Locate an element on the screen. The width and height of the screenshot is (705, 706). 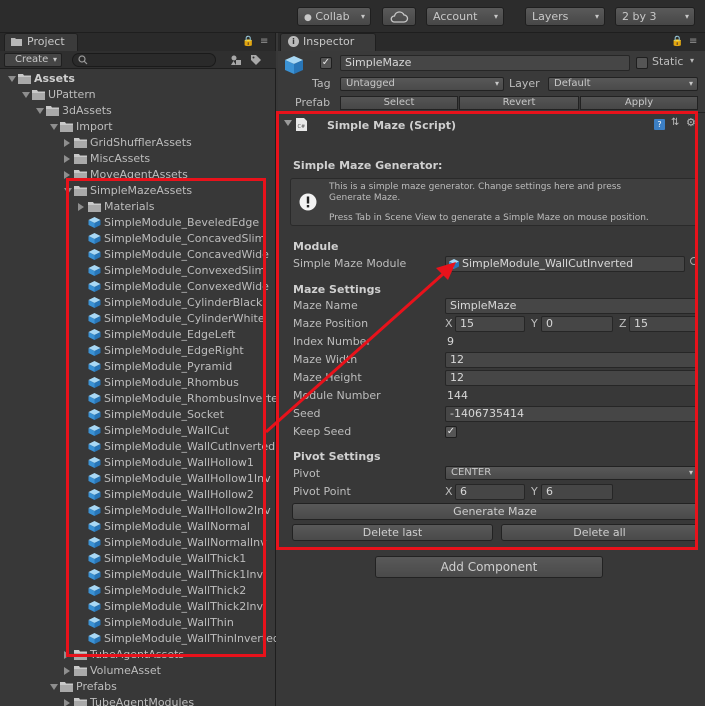
tree-item-folder: VolumeAsset is located at coordinates (138, 671).